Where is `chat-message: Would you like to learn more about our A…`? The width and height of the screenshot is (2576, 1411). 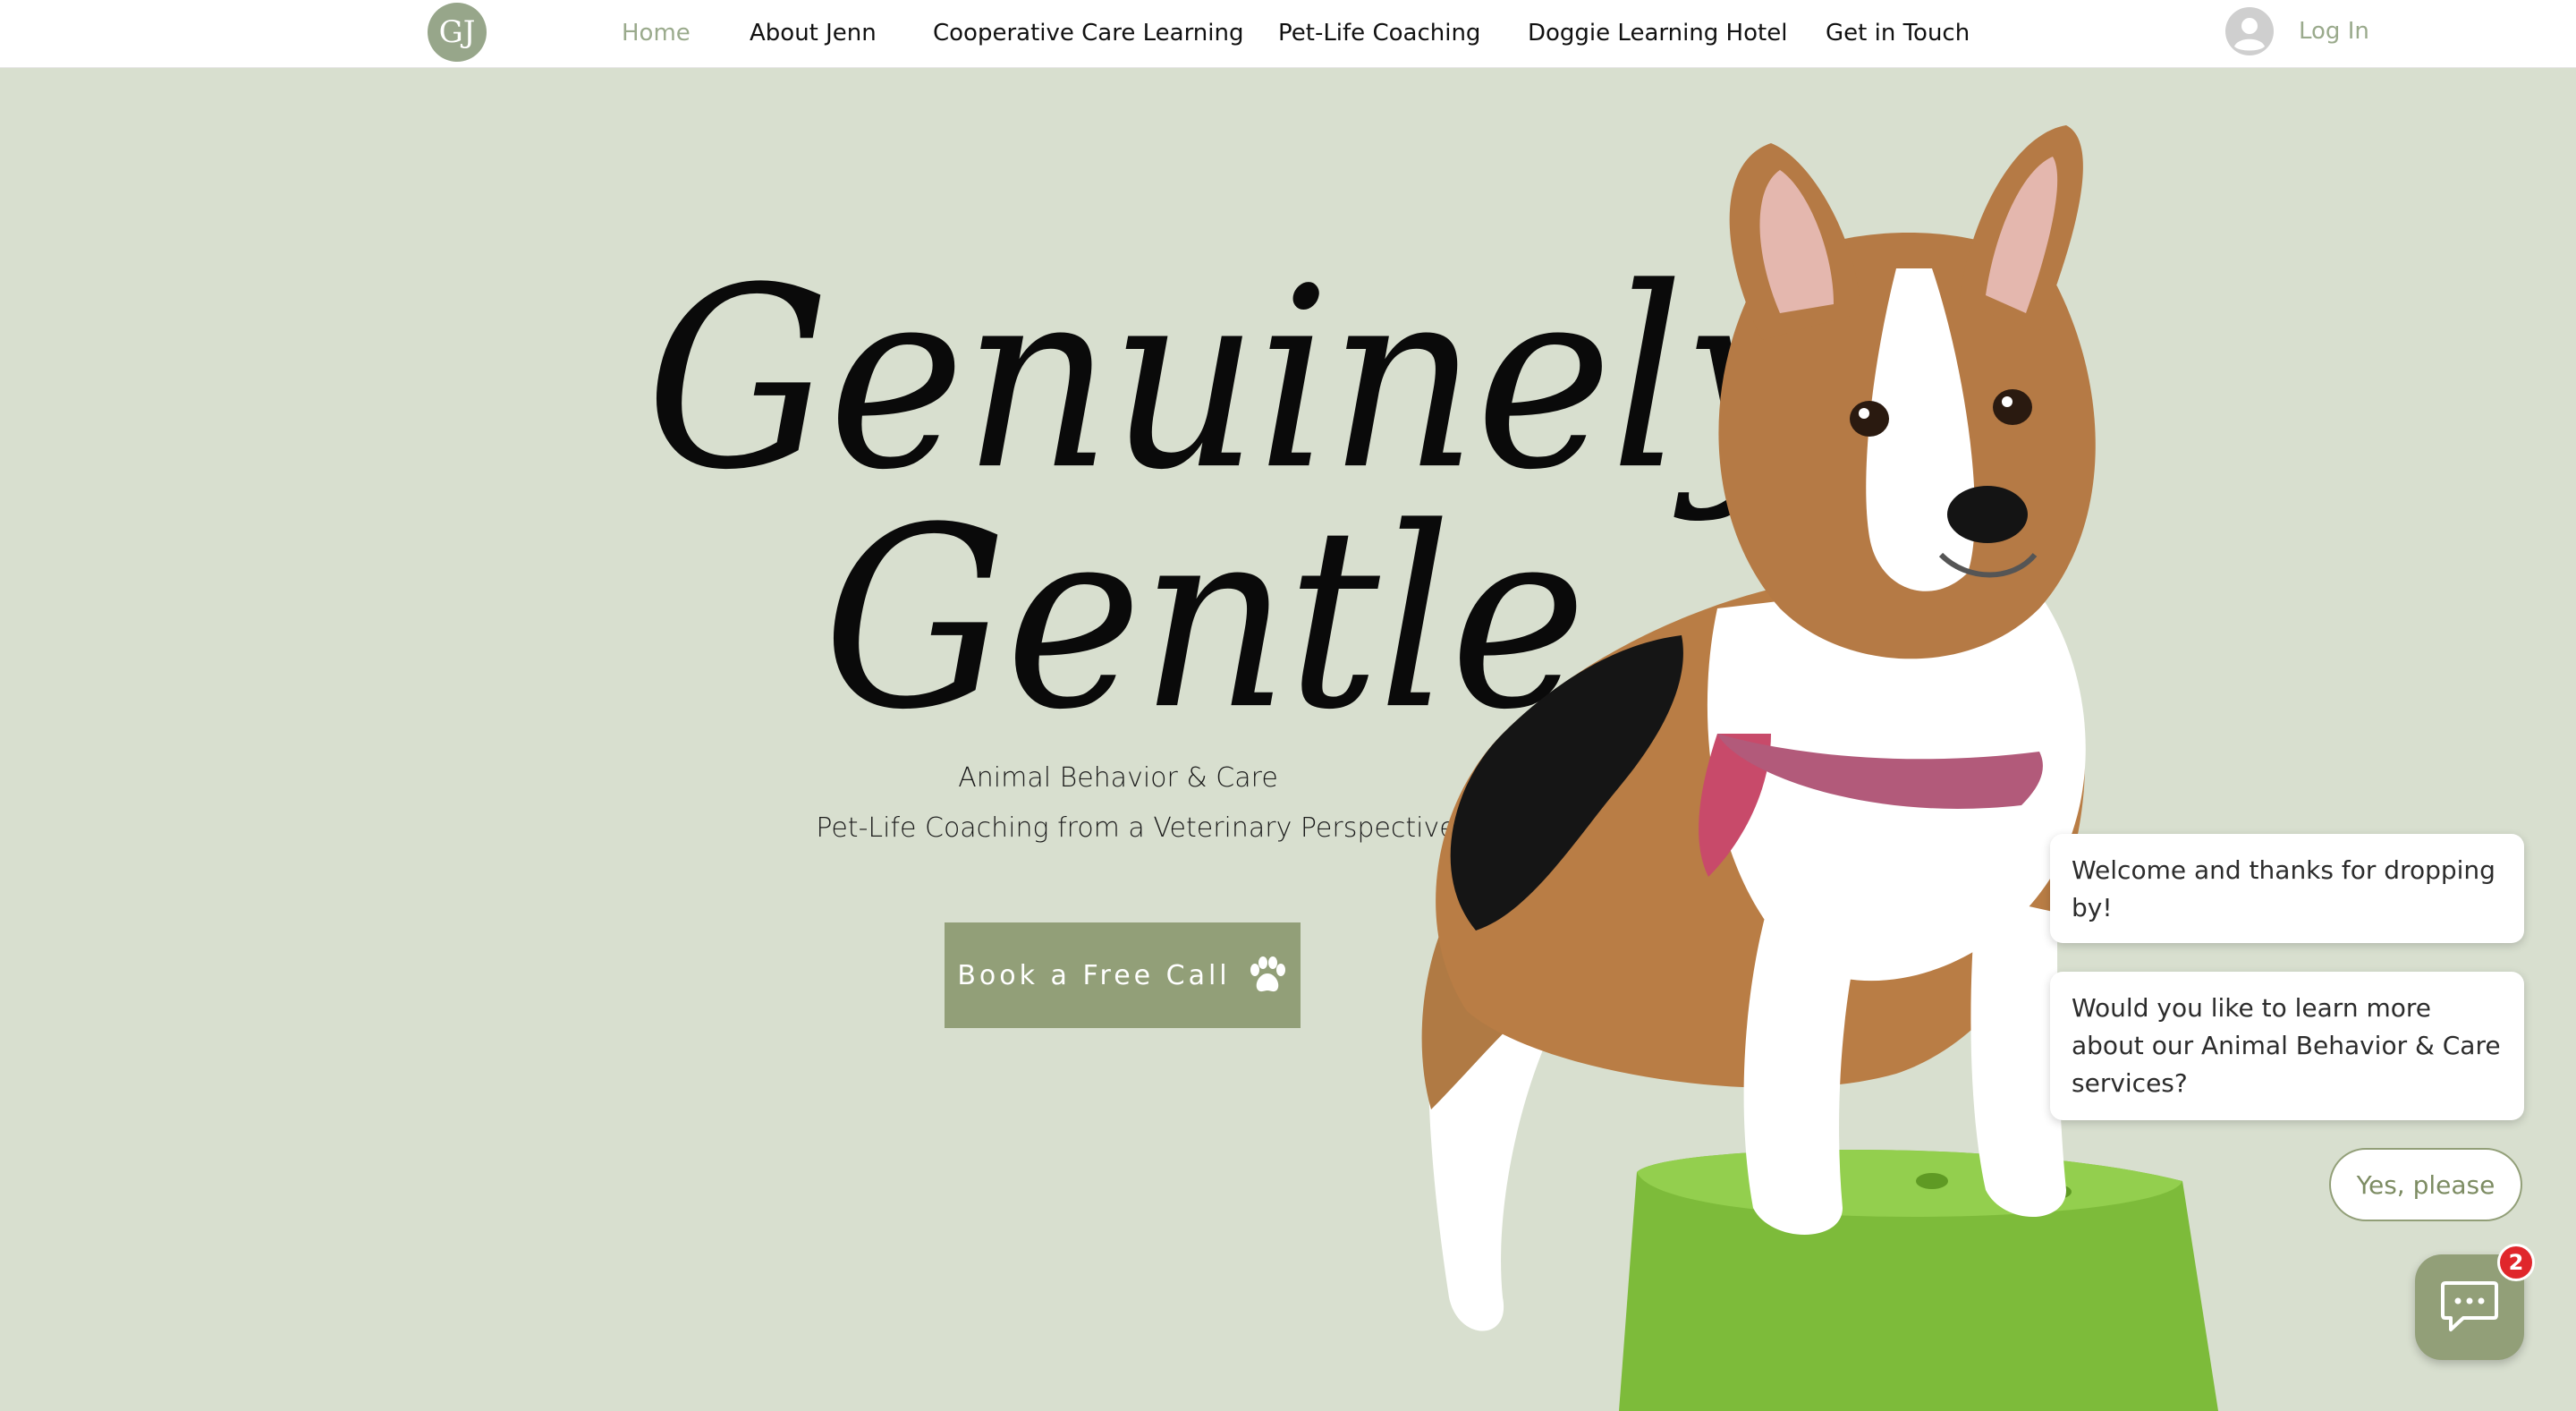 chat-message: Would you like to learn more about our A… is located at coordinates (2287, 1046).